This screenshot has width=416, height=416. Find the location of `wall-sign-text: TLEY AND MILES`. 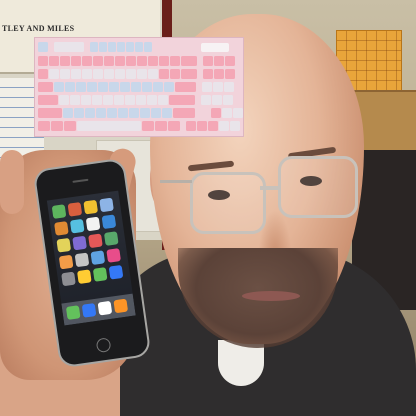

wall-sign-text: TLEY AND MILES is located at coordinates (38, 28).